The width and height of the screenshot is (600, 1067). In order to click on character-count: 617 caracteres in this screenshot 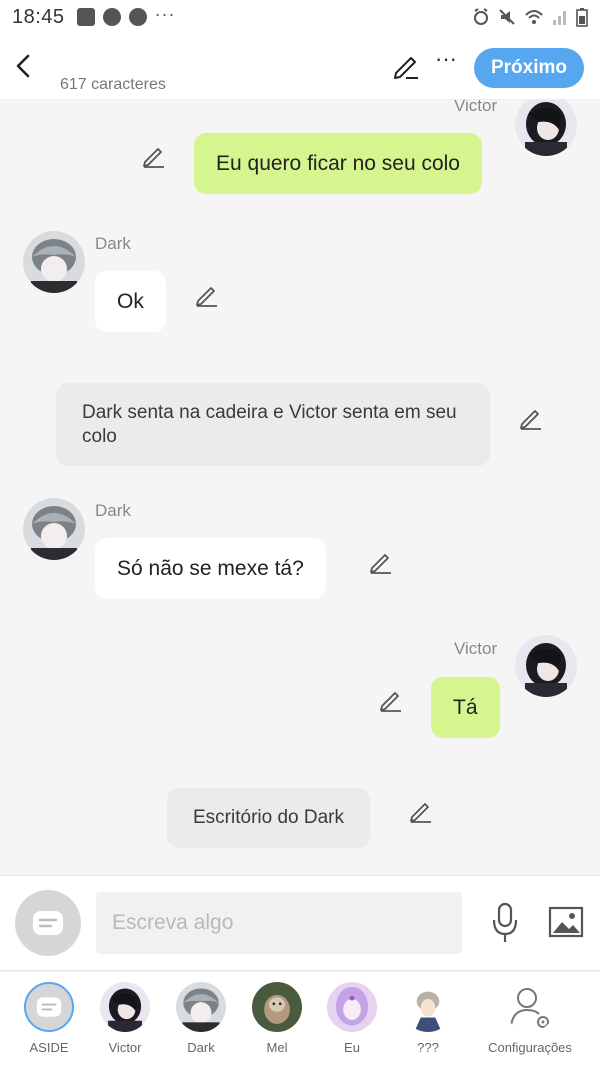, I will do `click(113, 84)`.